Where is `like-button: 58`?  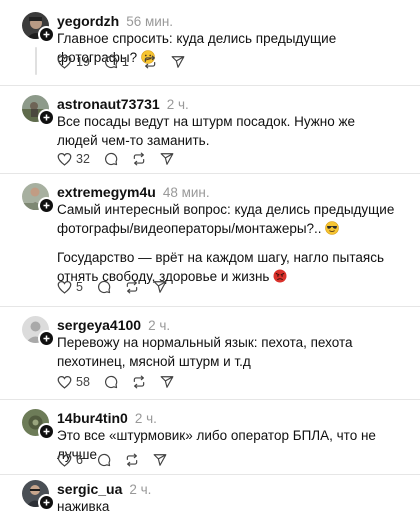
like-button: 58 is located at coordinates (73, 382).